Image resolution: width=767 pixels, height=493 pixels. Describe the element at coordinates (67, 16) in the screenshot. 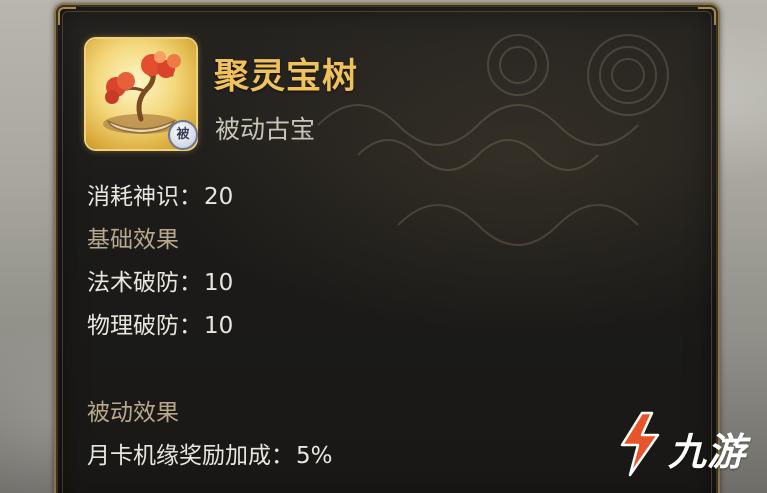

I see `corner-ornament-left` at that location.